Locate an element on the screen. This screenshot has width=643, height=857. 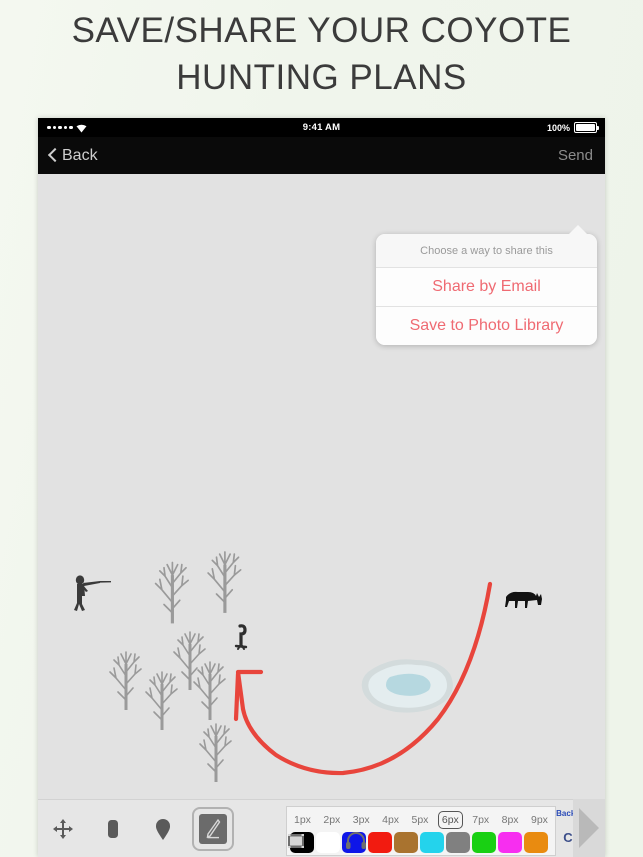
stroke-size-5px: 5px is located at coordinates (420, 820).